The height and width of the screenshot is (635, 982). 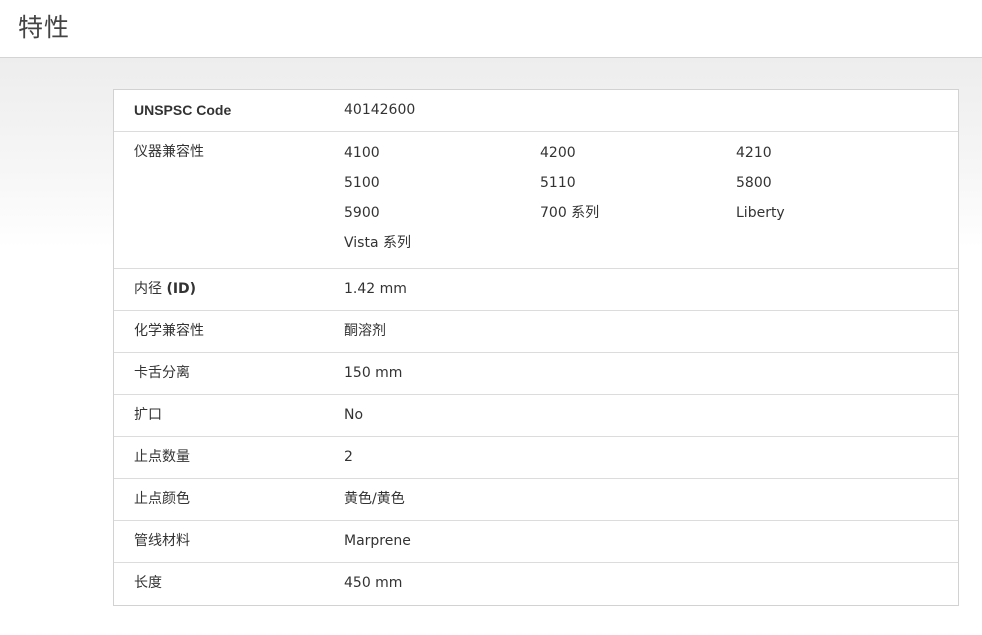 I want to click on spec-value-inner-diameter: 1.42 mm, so click(x=375, y=289).